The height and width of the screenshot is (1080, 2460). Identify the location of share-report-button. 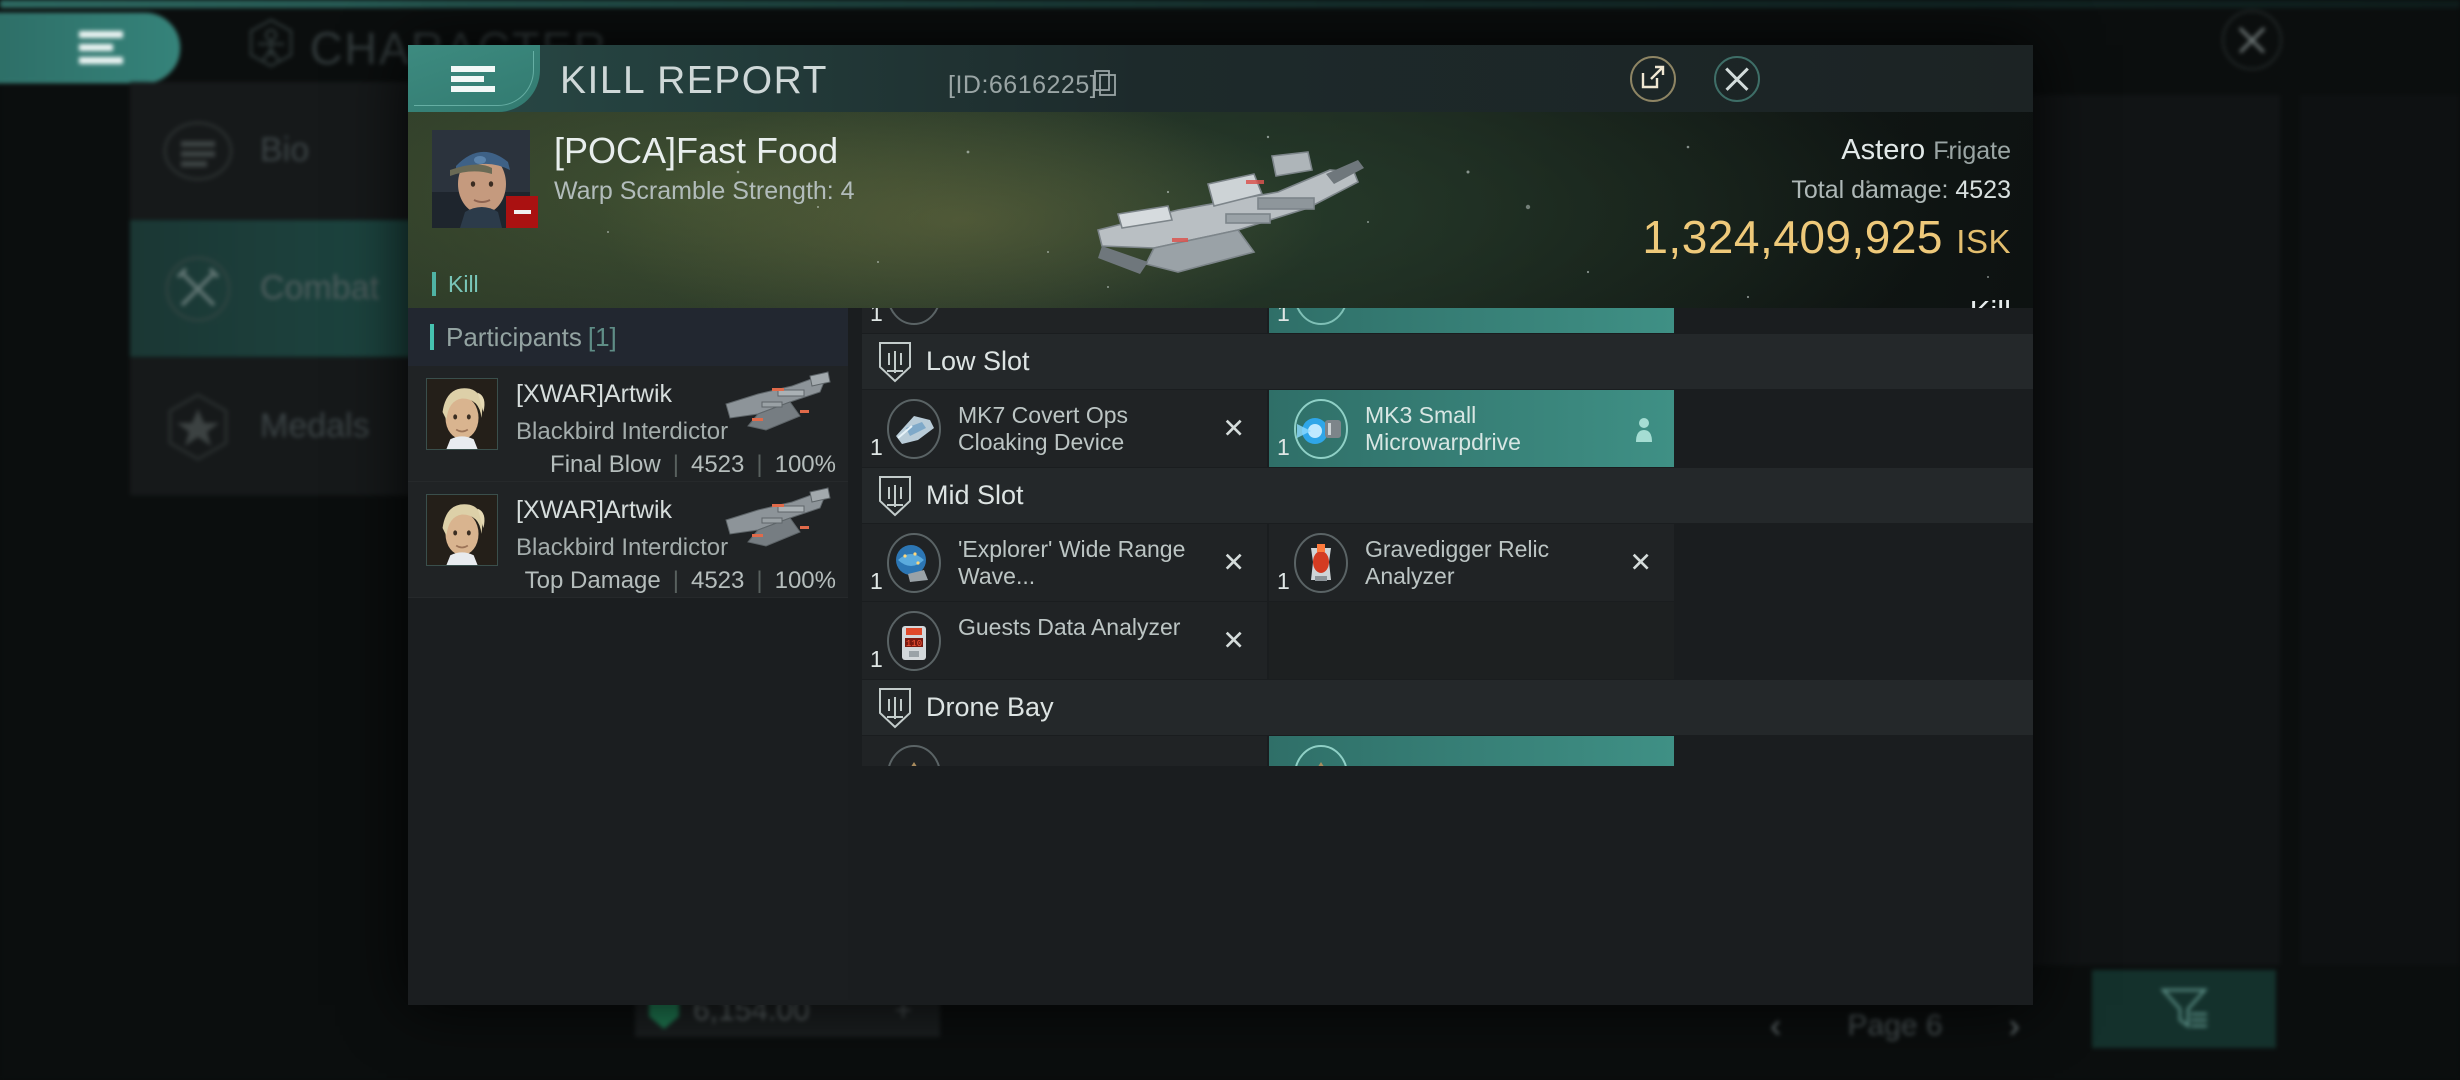
(1653, 79).